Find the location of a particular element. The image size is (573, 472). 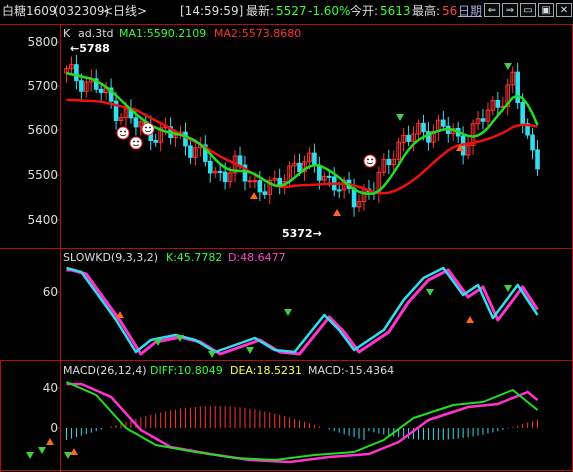

macd-dea-line is located at coordinates (302, 423).